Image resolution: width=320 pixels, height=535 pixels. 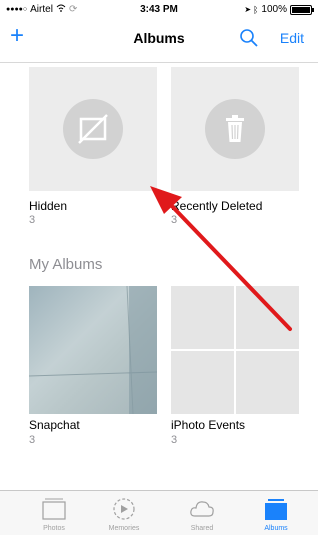 I want to click on page-title: Albums, so click(x=159, y=38).